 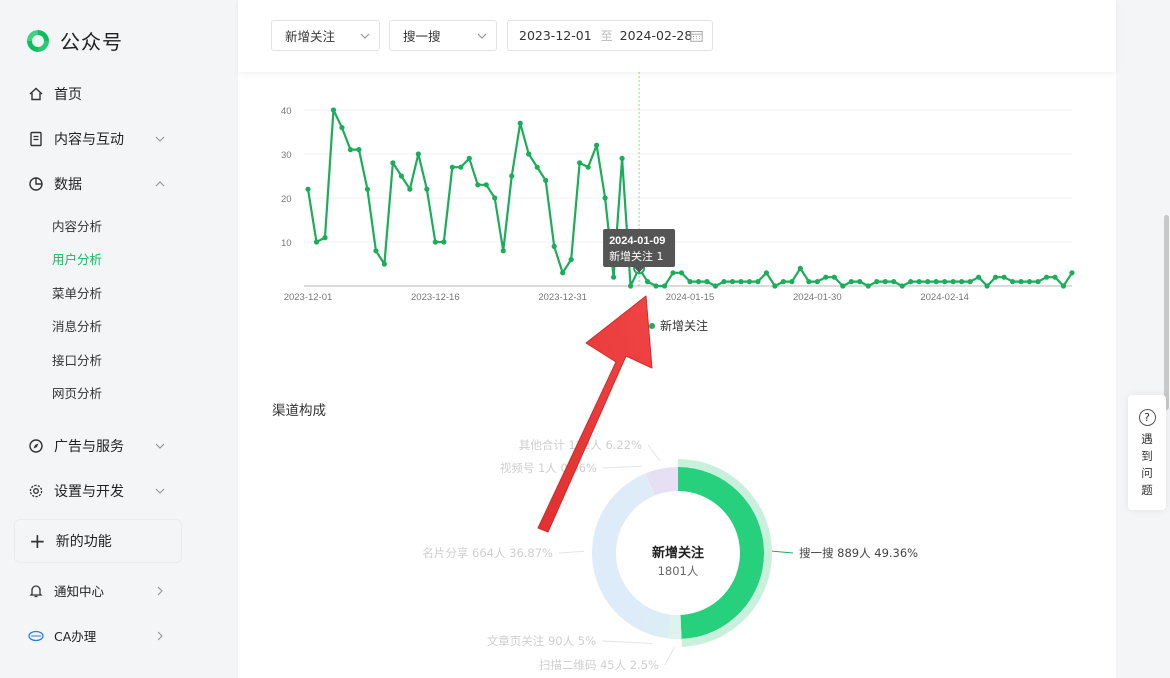 I want to click on help-button: ? 遇到问题, so click(x=1147, y=452).